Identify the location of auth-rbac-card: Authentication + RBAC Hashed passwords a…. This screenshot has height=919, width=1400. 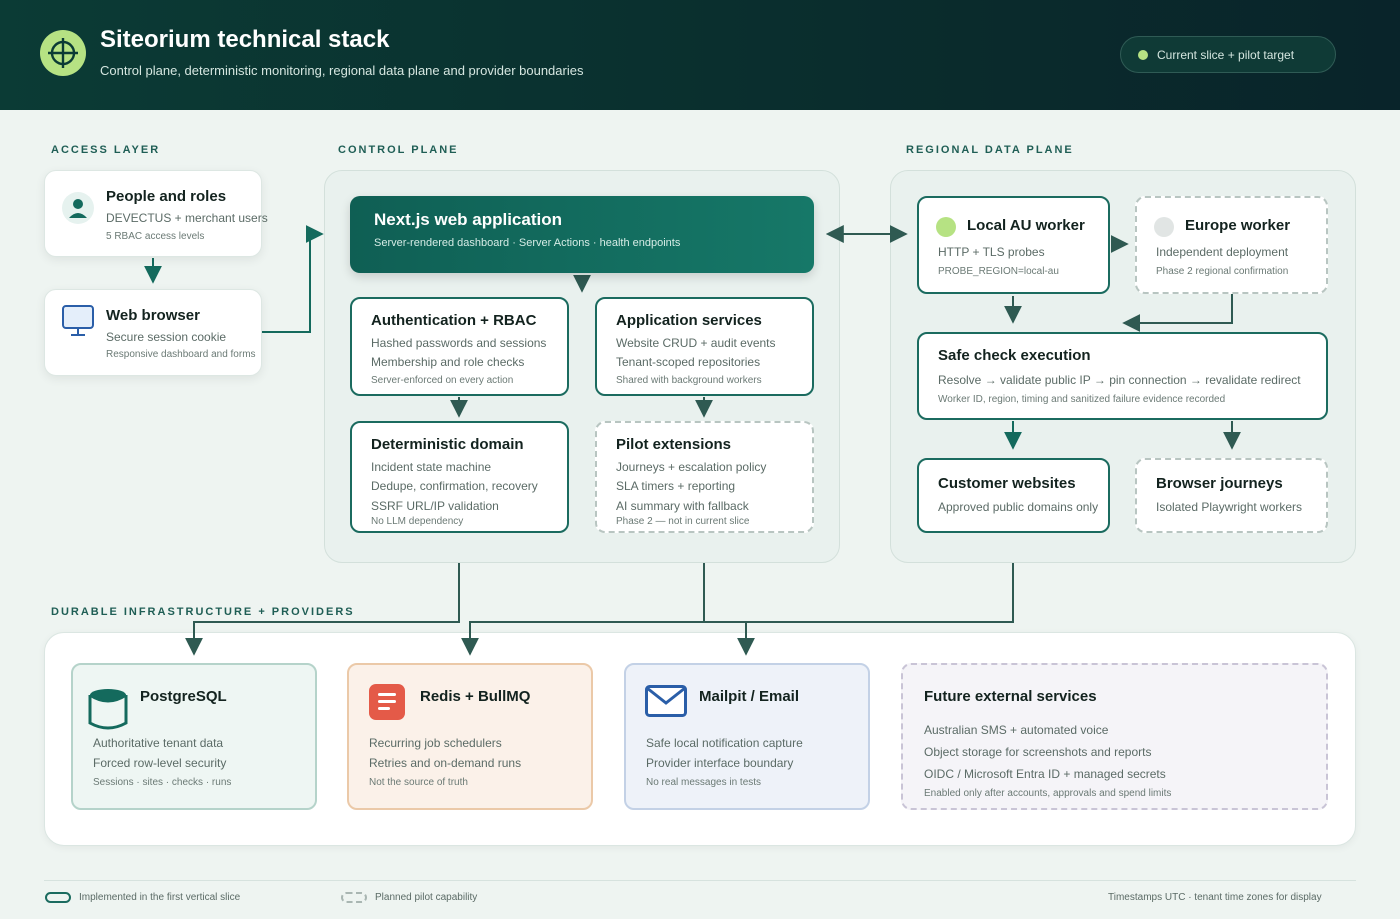
(459, 346).